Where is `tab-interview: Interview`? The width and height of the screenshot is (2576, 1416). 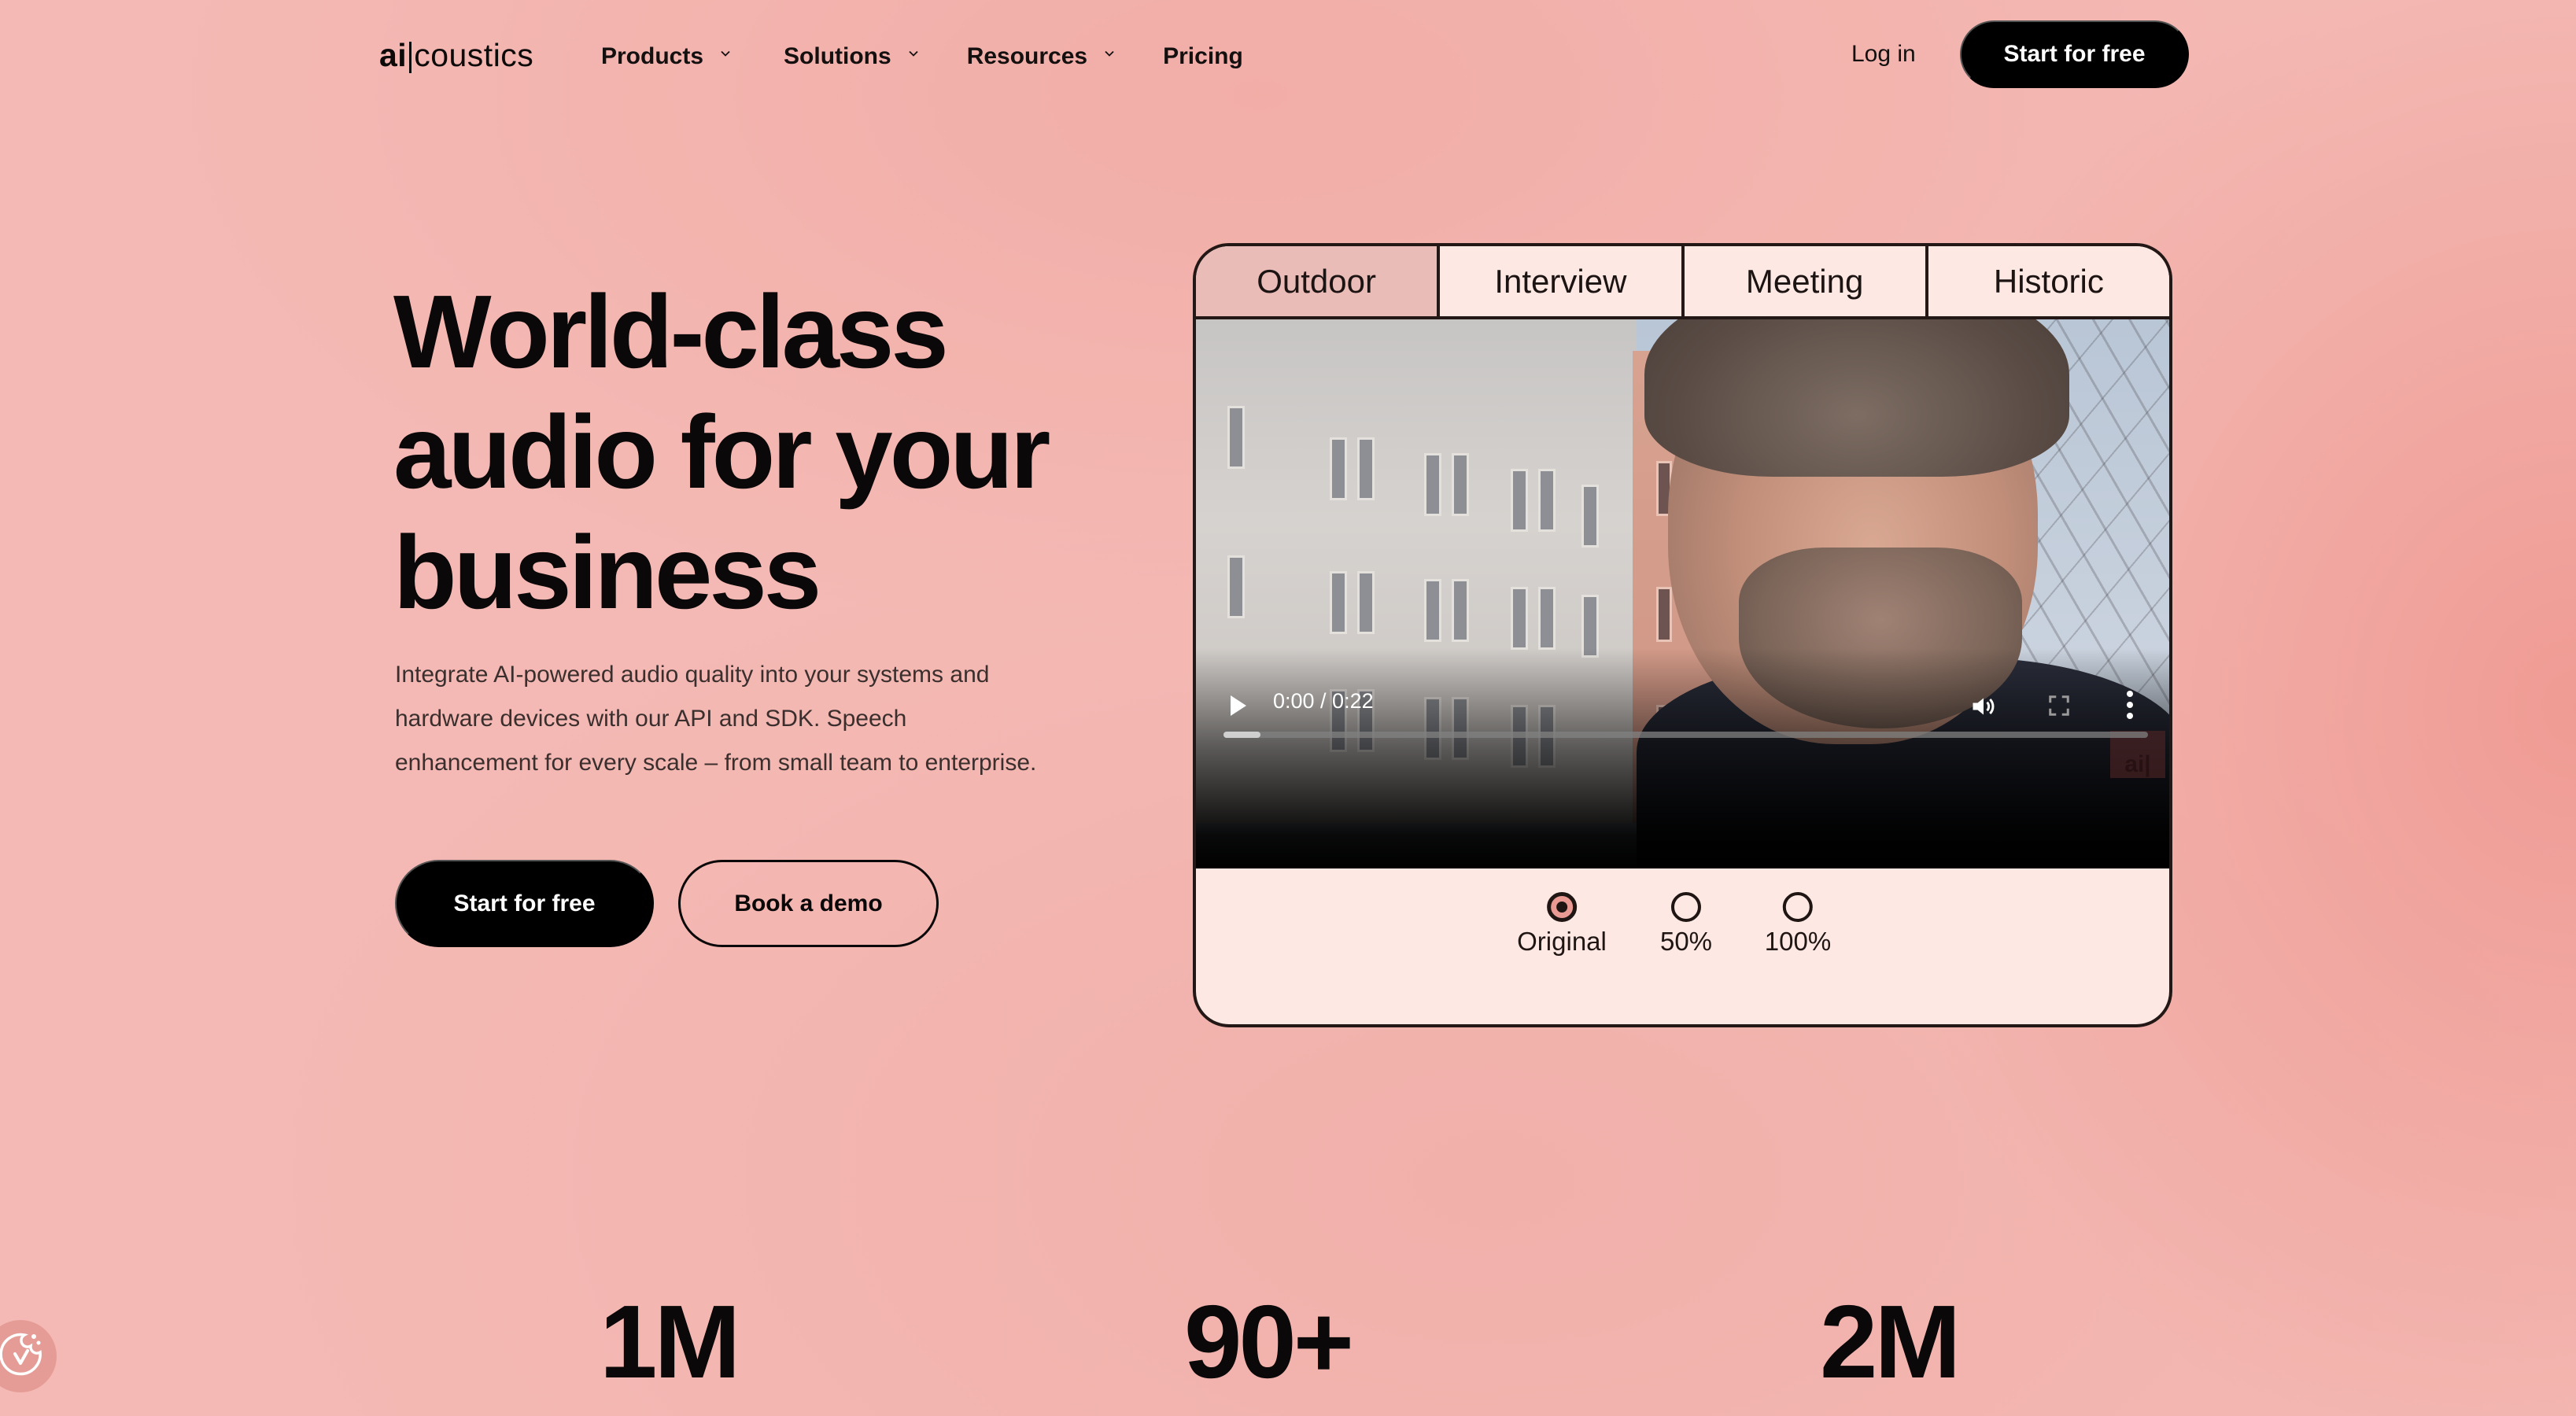 tab-interview: Interview is located at coordinates (1562, 281).